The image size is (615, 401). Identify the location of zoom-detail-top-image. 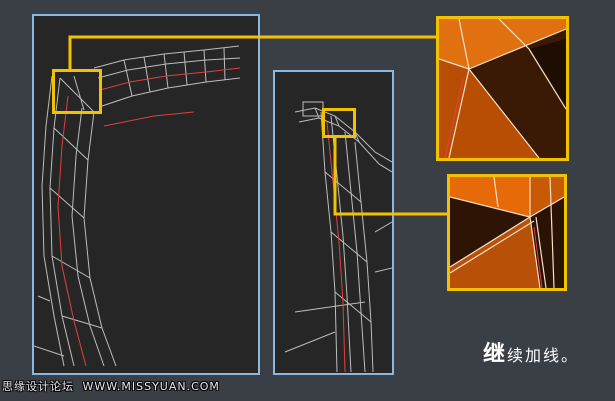
(502, 88).